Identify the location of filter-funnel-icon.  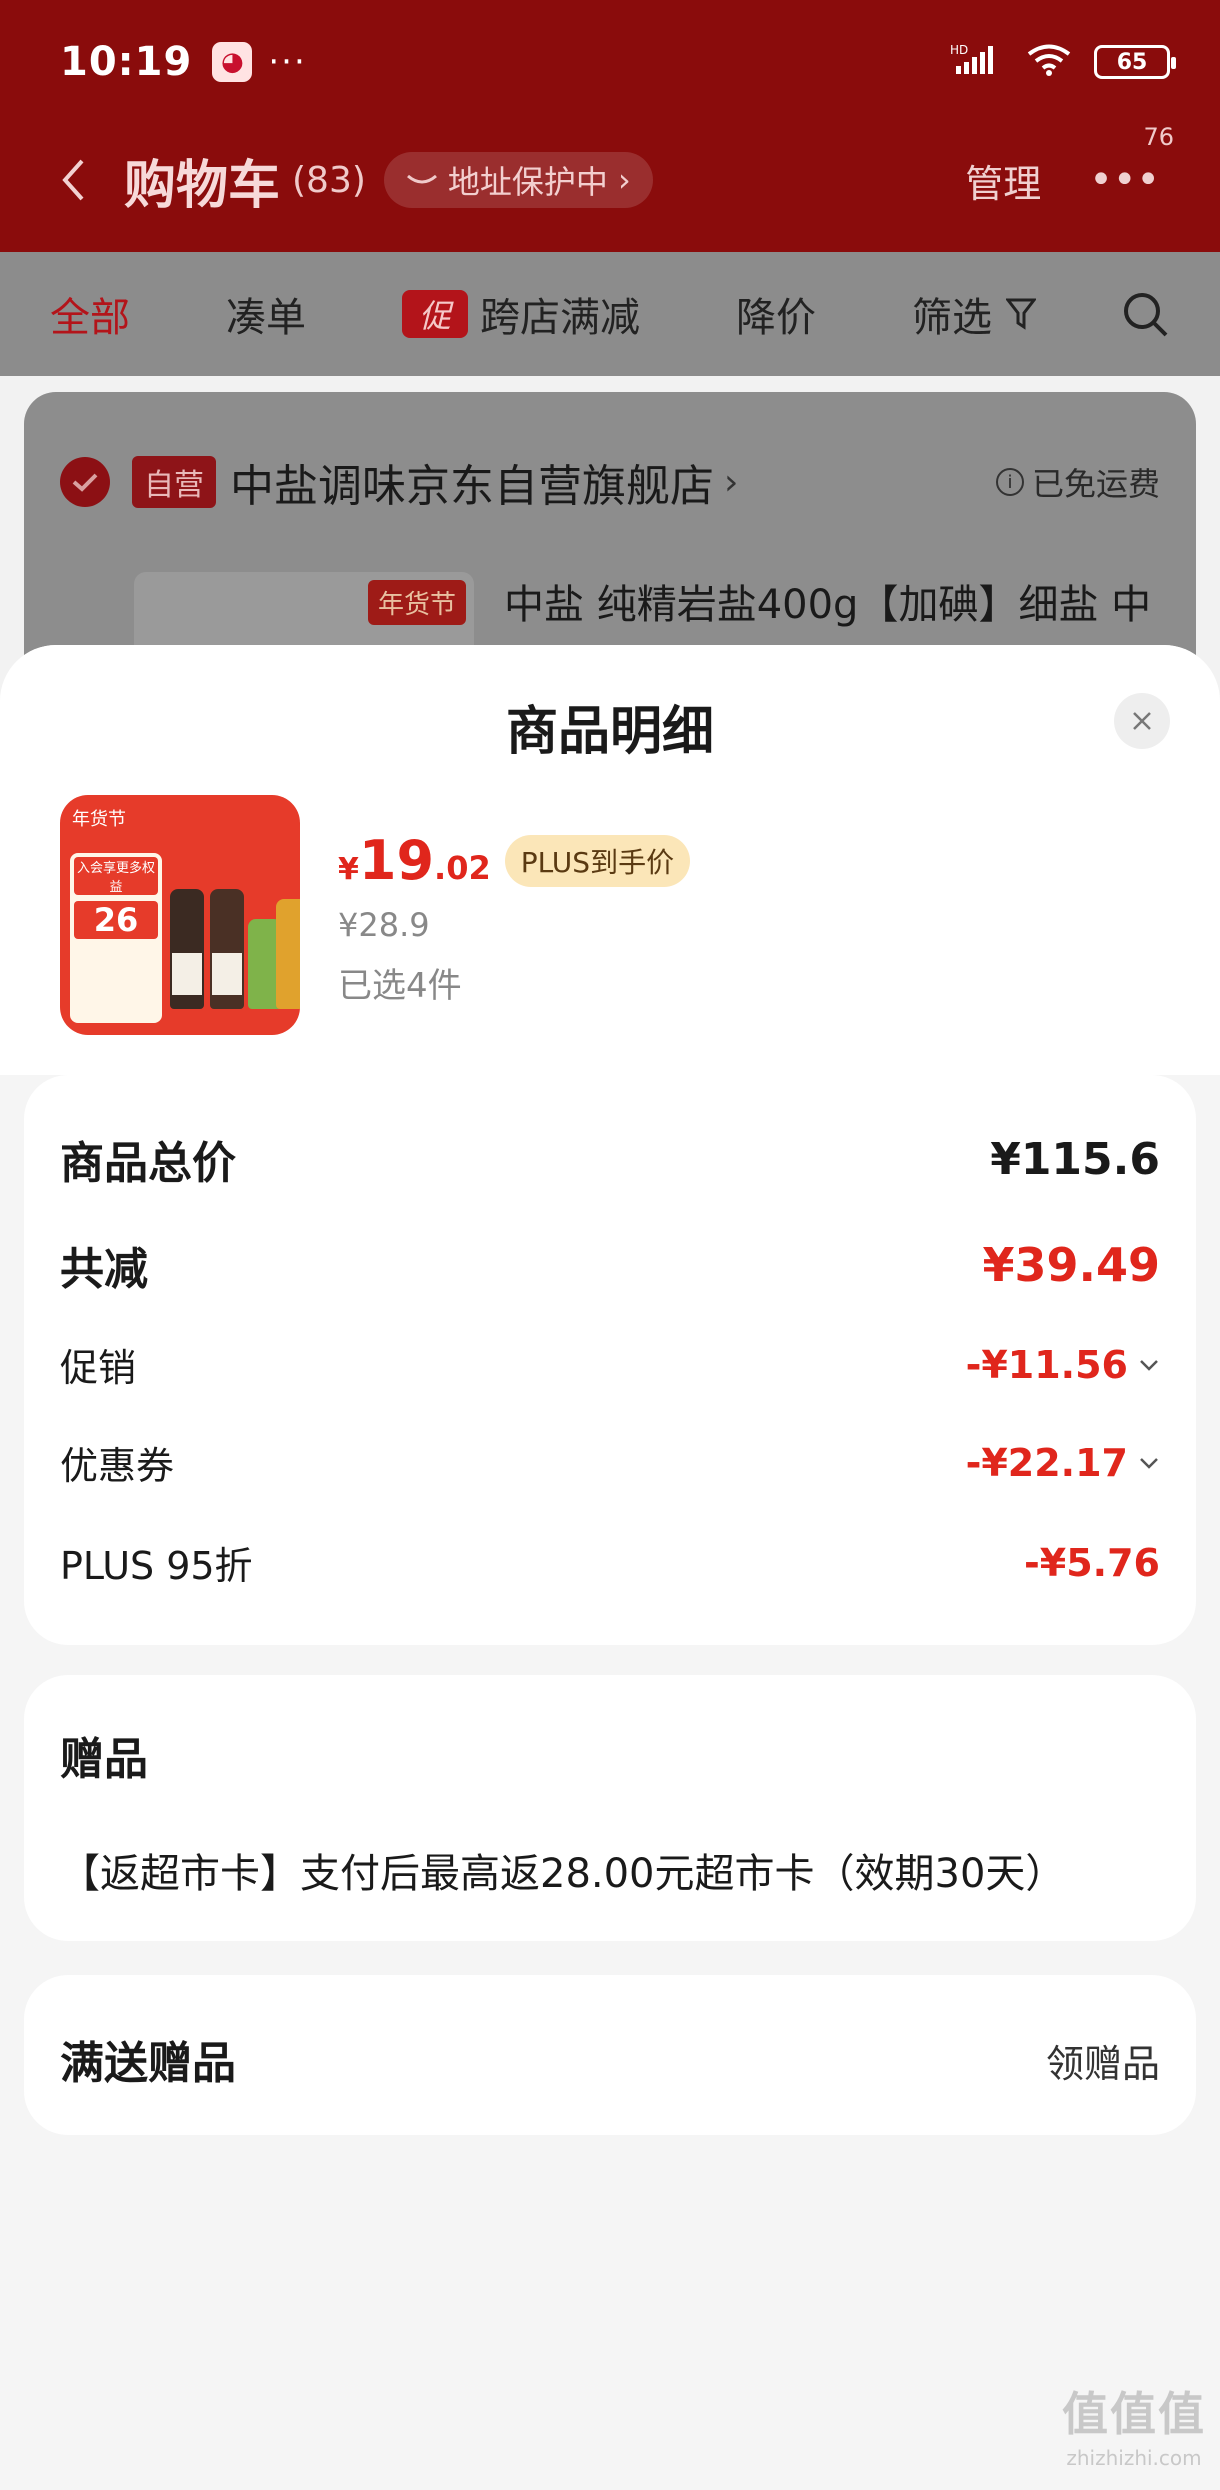
(1021, 314).